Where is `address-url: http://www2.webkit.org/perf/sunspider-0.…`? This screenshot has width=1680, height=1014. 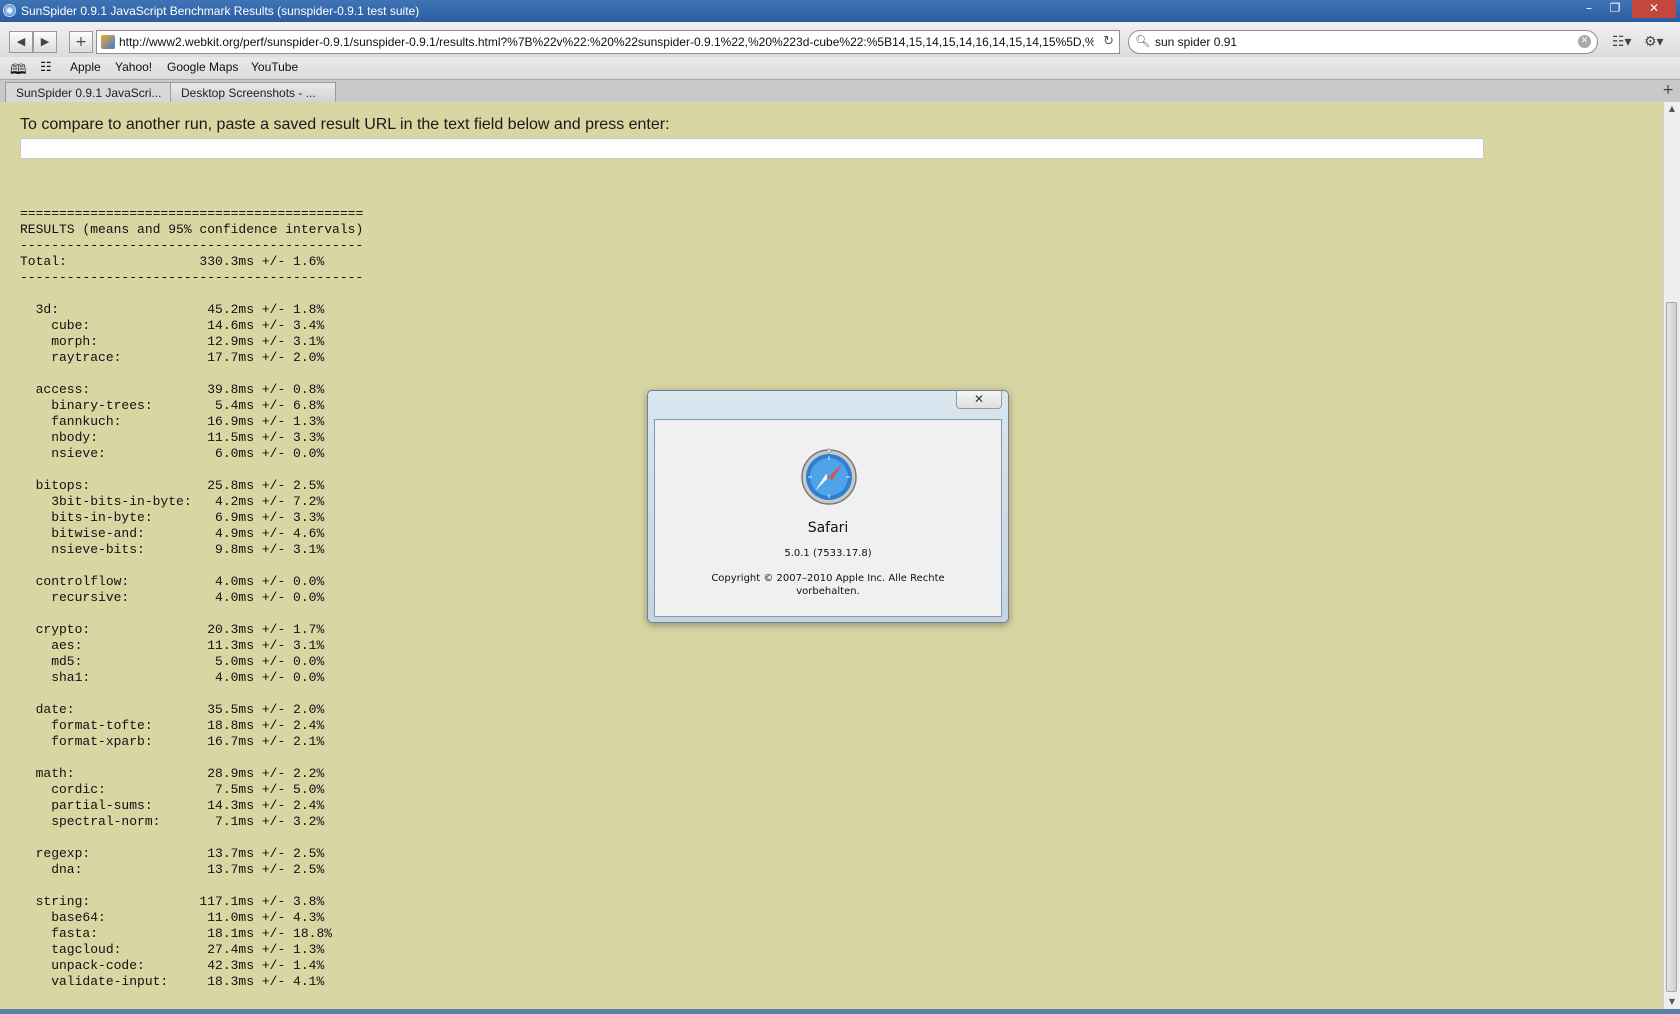
address-url: http://www2.webkit.org/perf/sunspider-0.… is located at coordinates (606, 42).